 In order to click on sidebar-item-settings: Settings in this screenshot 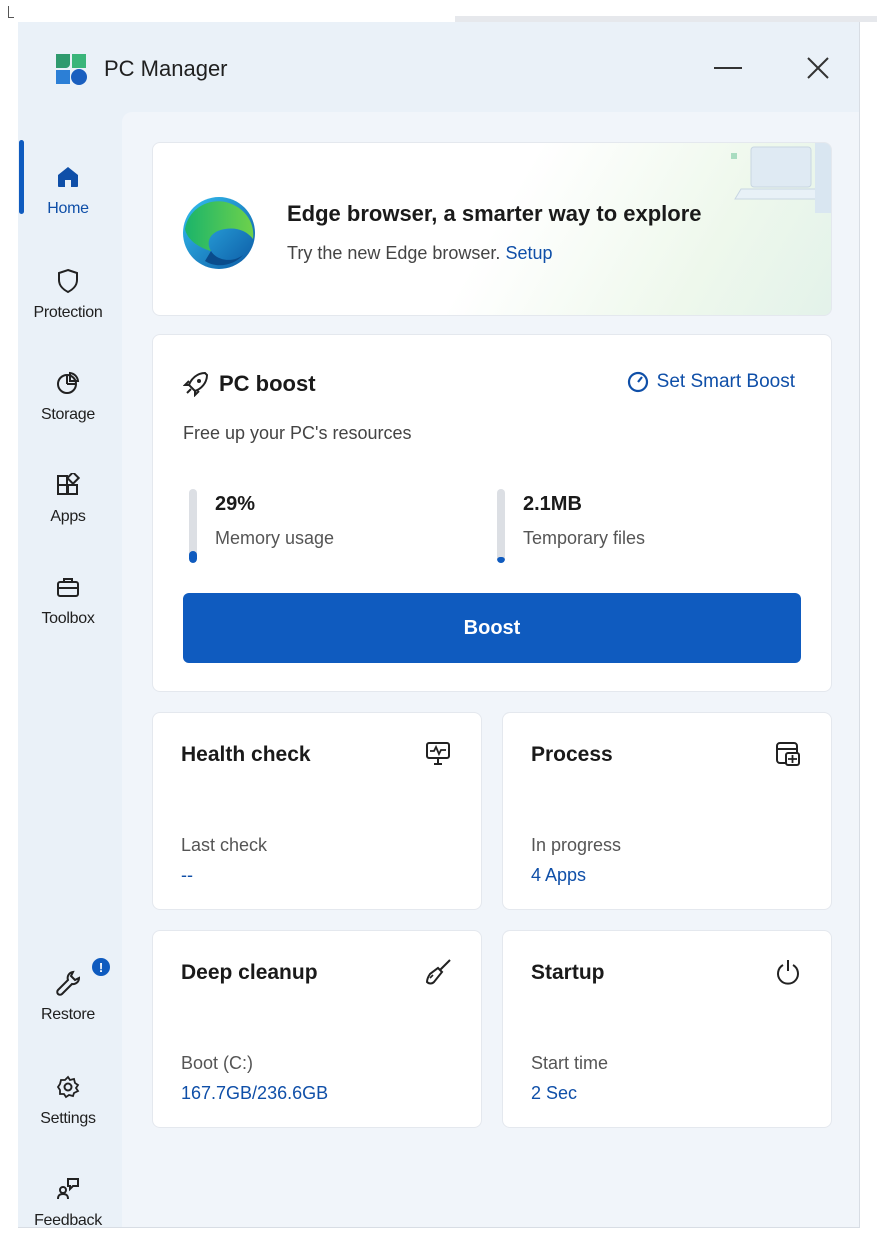, I will do `click(68, 1109)`.